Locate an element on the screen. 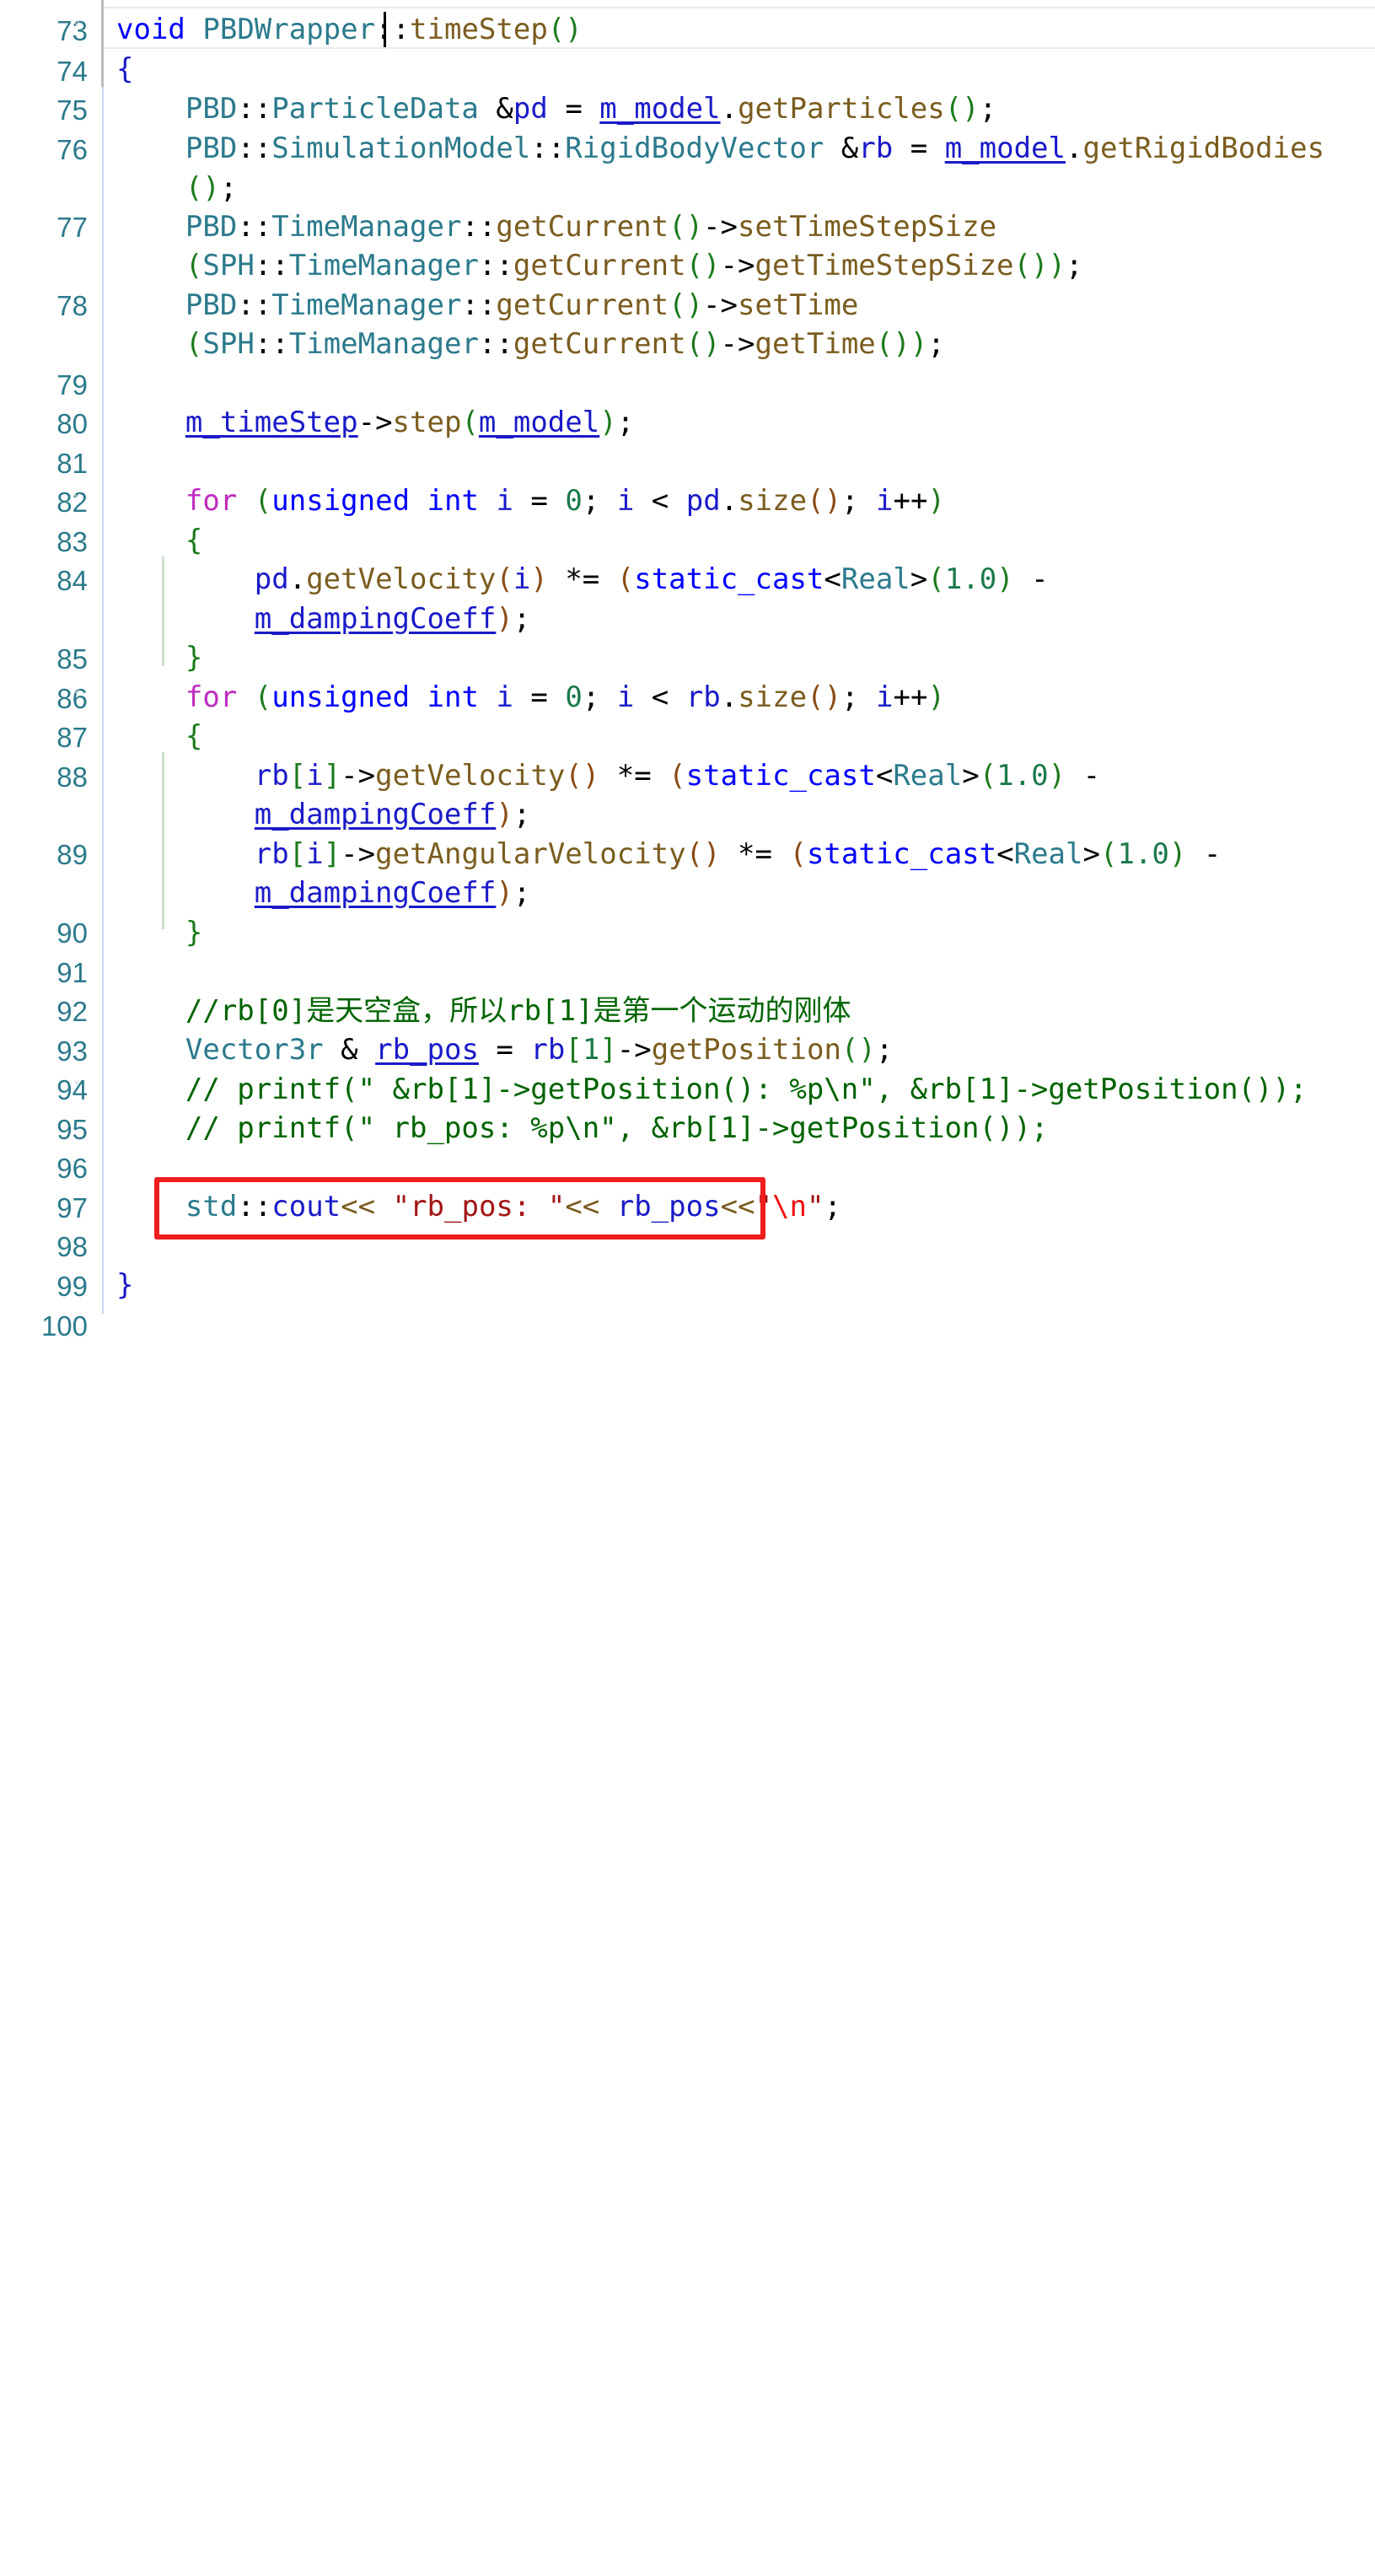  line-number: 81 is located at coordinates (72, 463).